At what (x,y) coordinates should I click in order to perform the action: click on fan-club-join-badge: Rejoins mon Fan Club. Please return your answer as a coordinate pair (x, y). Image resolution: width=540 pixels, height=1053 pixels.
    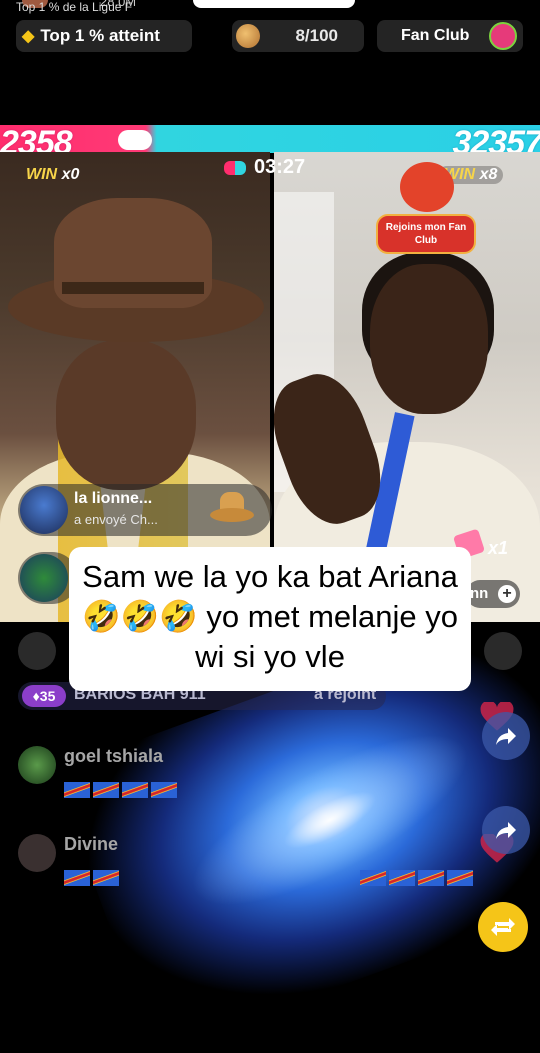
    Looking at the image, I should click on (426, 209).